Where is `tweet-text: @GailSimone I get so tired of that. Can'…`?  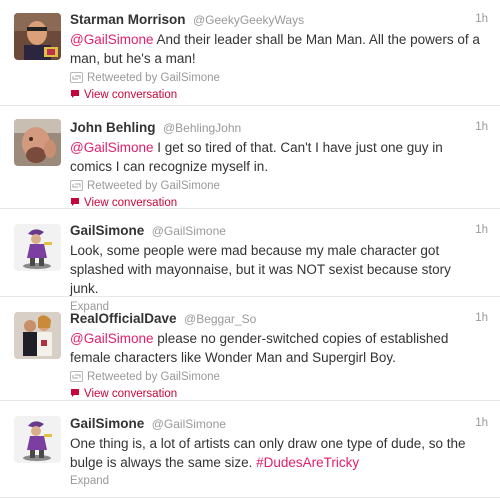 tweet-text: @GailSimone I get so tired of that. Can'… is located at coordinates (275, 157).